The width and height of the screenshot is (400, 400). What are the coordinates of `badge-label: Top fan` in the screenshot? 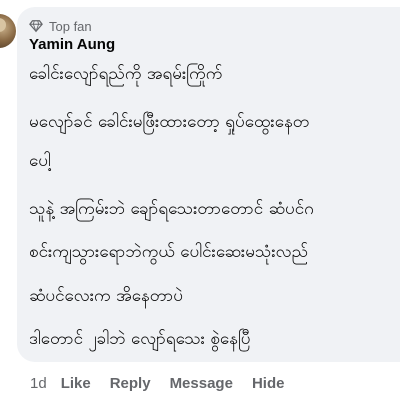 It's located at (70, 26).